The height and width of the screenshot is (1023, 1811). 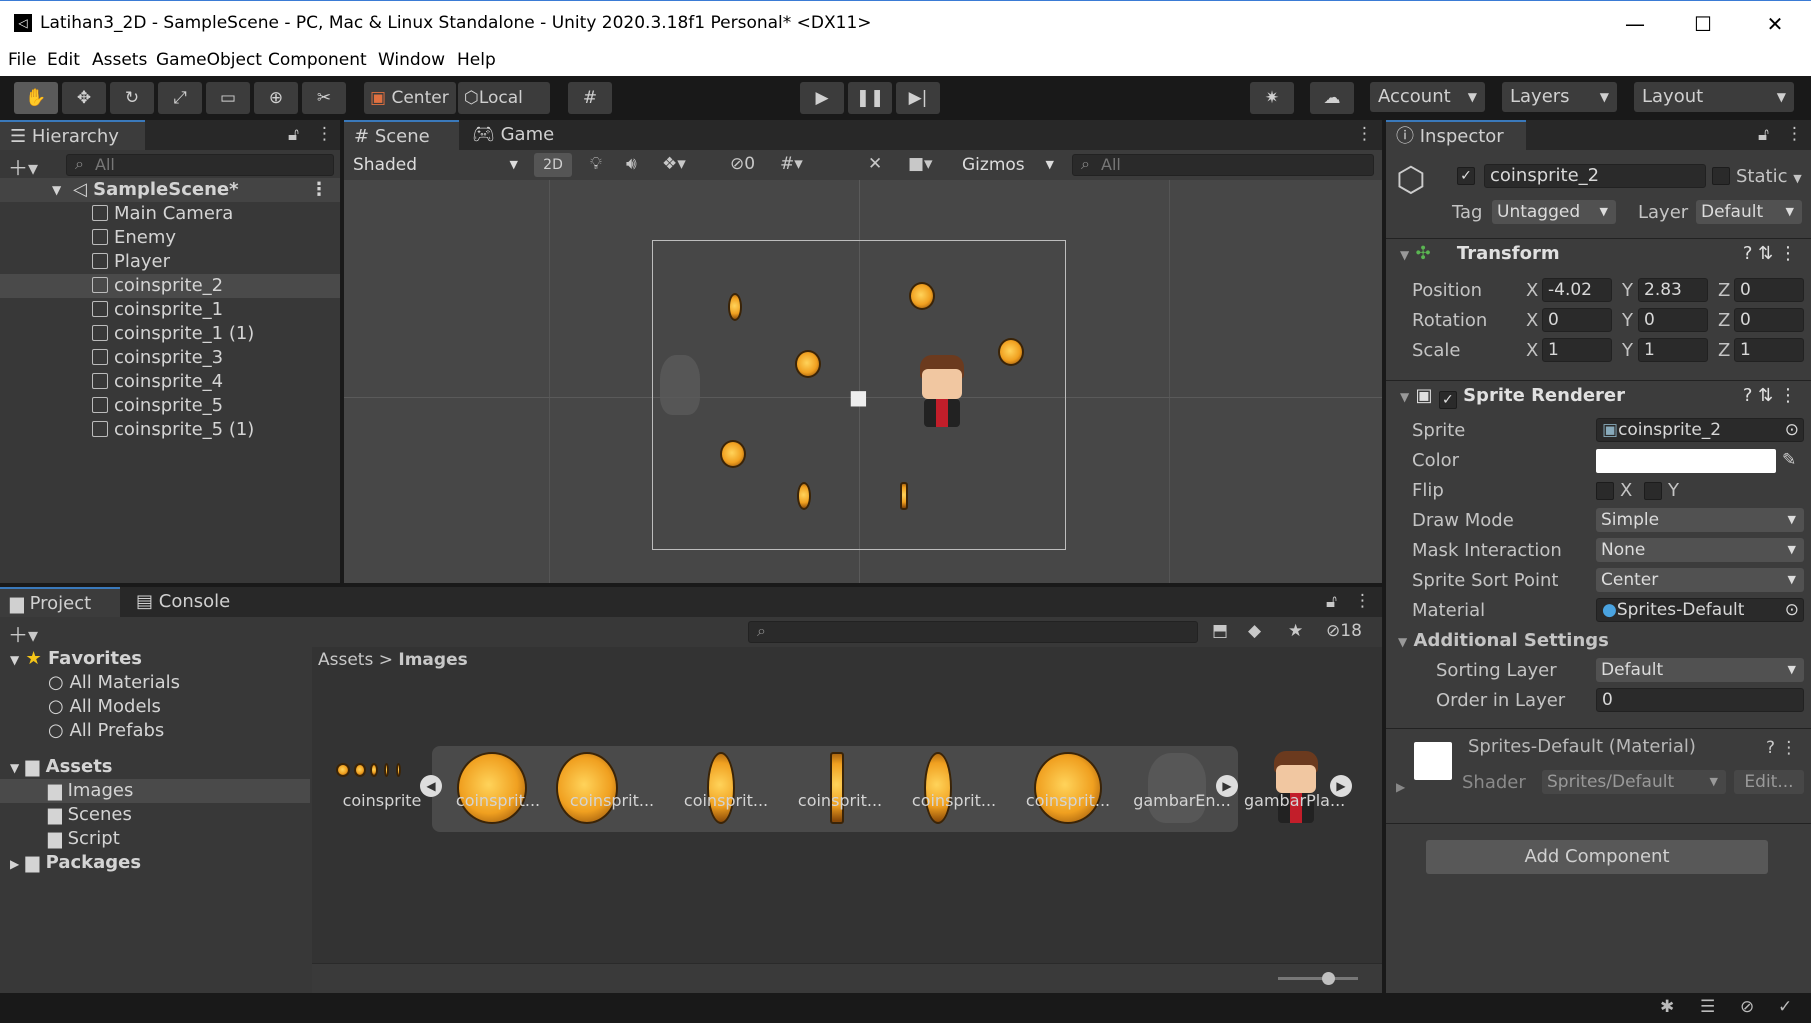 What do you see at coordinates (1721, 176) in the screenshot?
I see `static-checkbox` at bounding box center [1721, 176].